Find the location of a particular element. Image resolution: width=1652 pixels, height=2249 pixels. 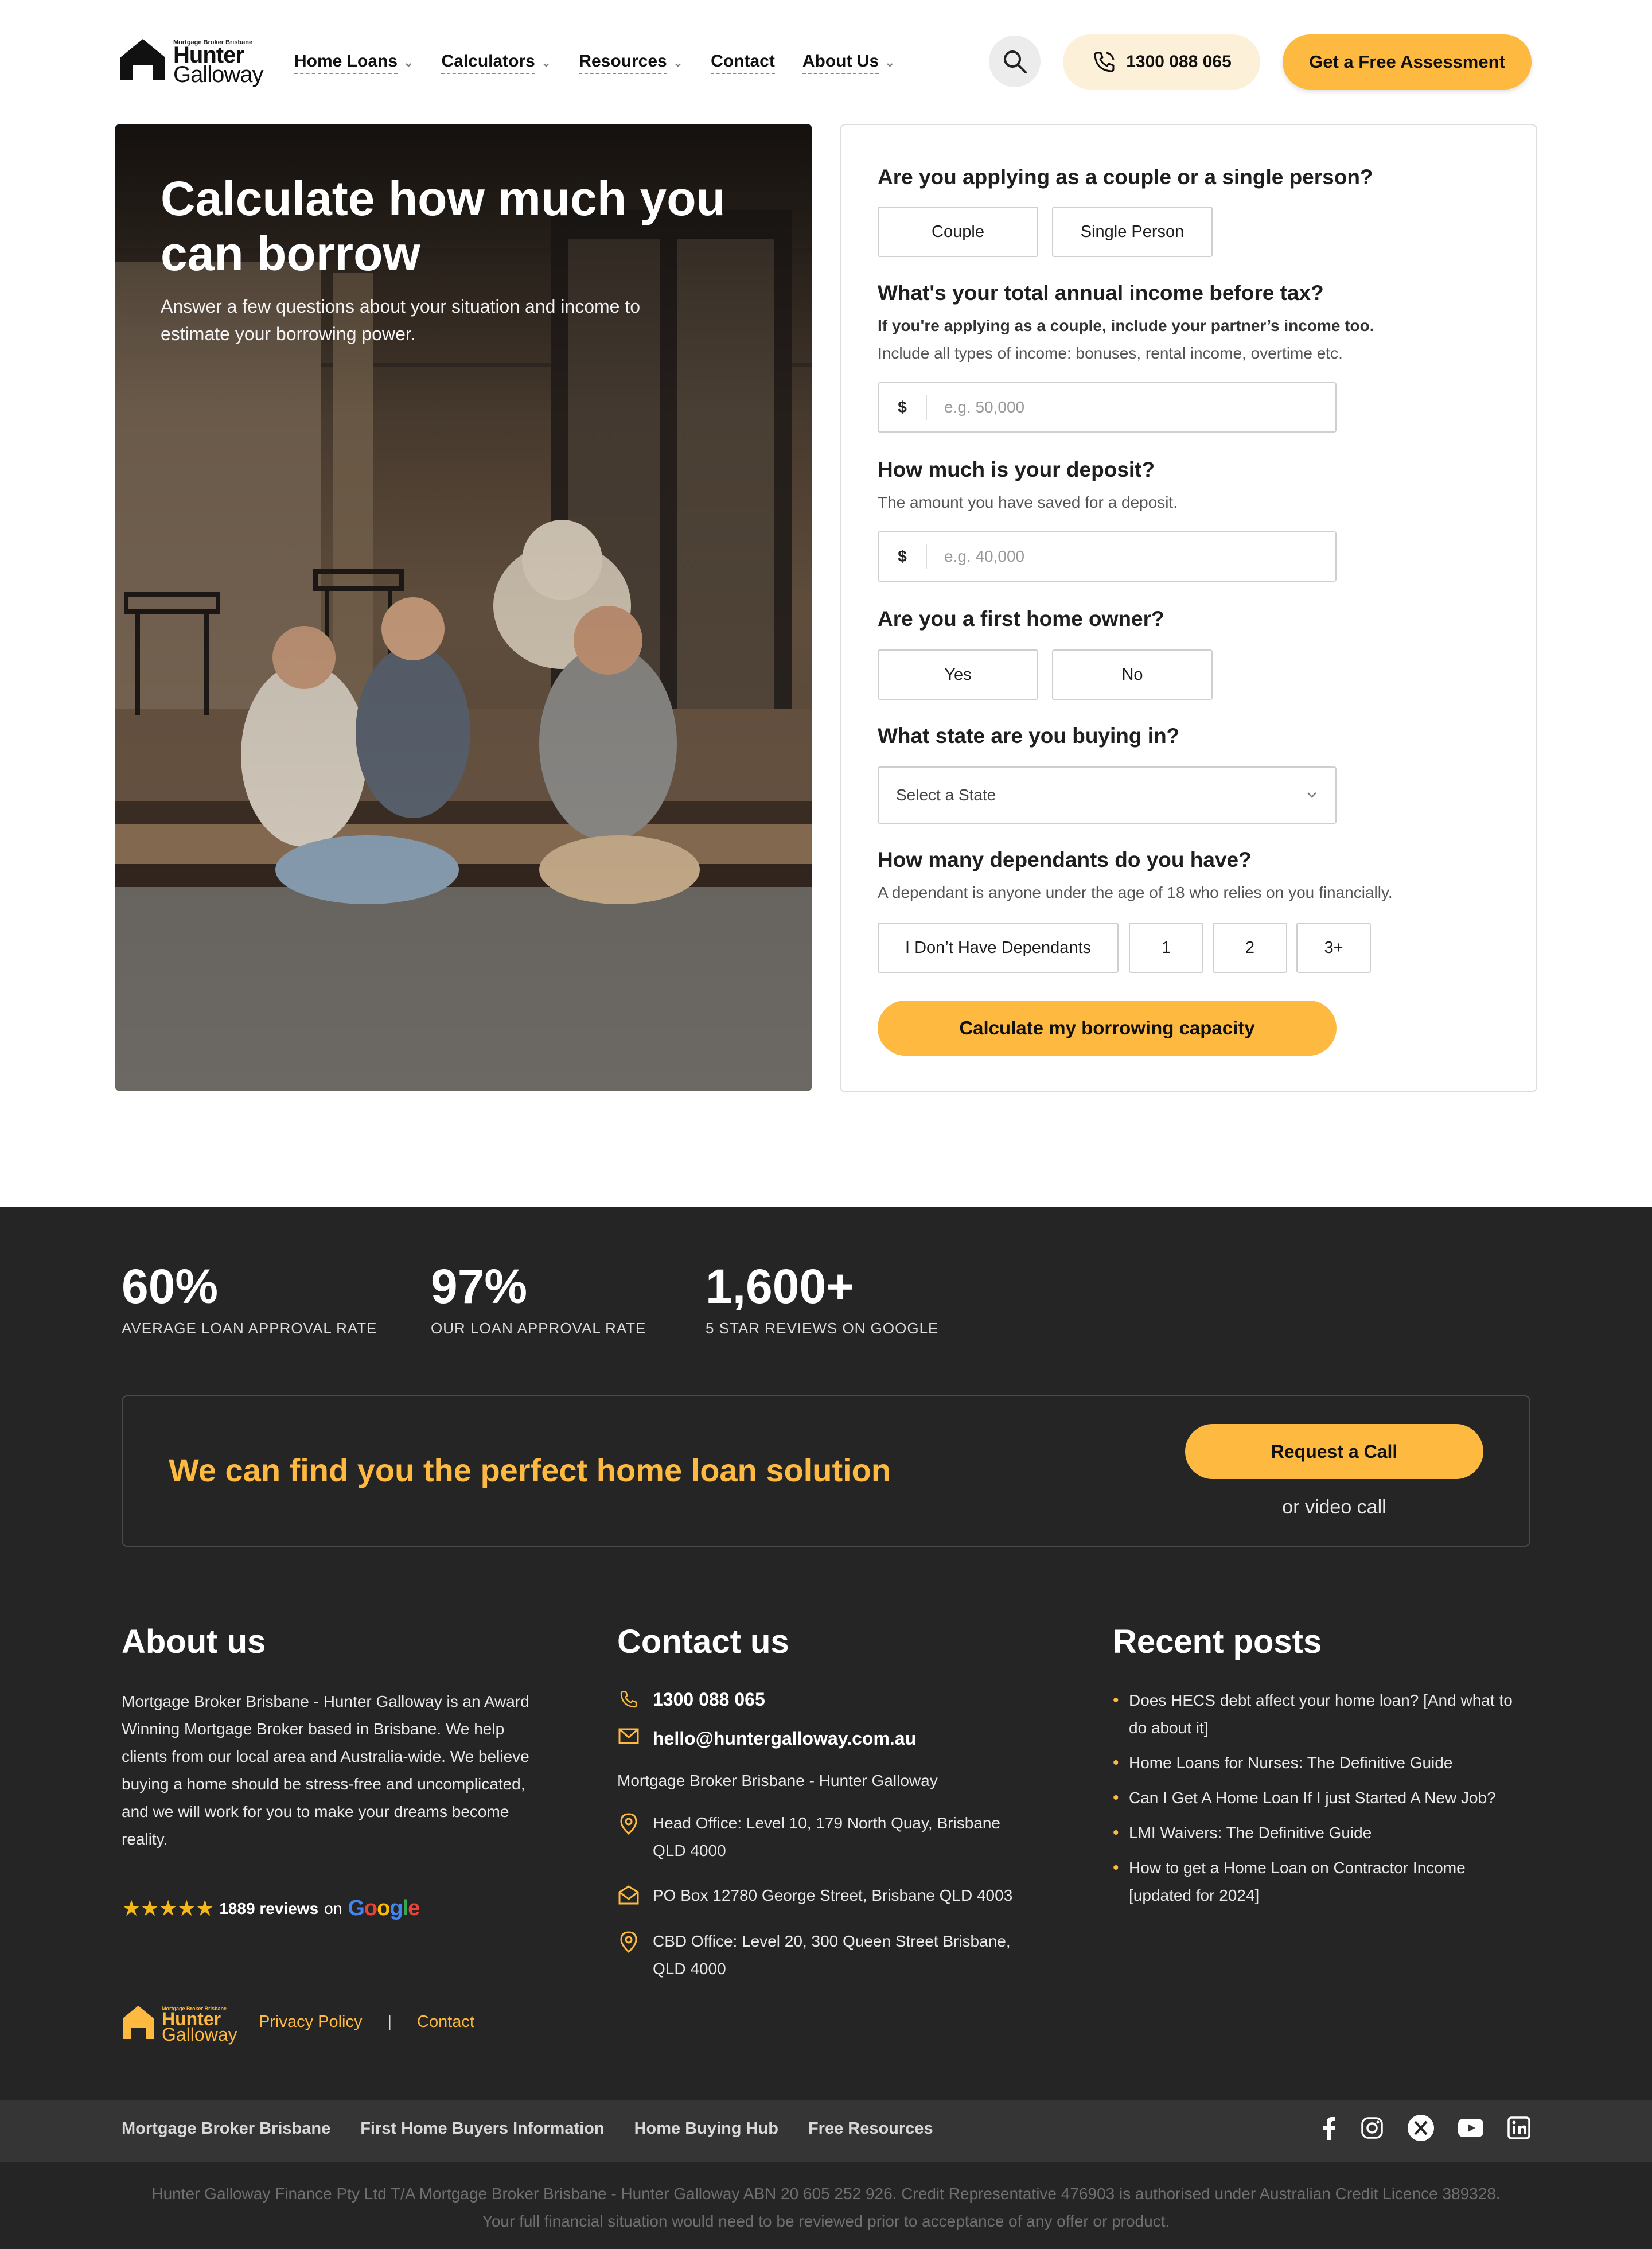

footer-contact-link: Contact is located at coordinates (445, 2022).